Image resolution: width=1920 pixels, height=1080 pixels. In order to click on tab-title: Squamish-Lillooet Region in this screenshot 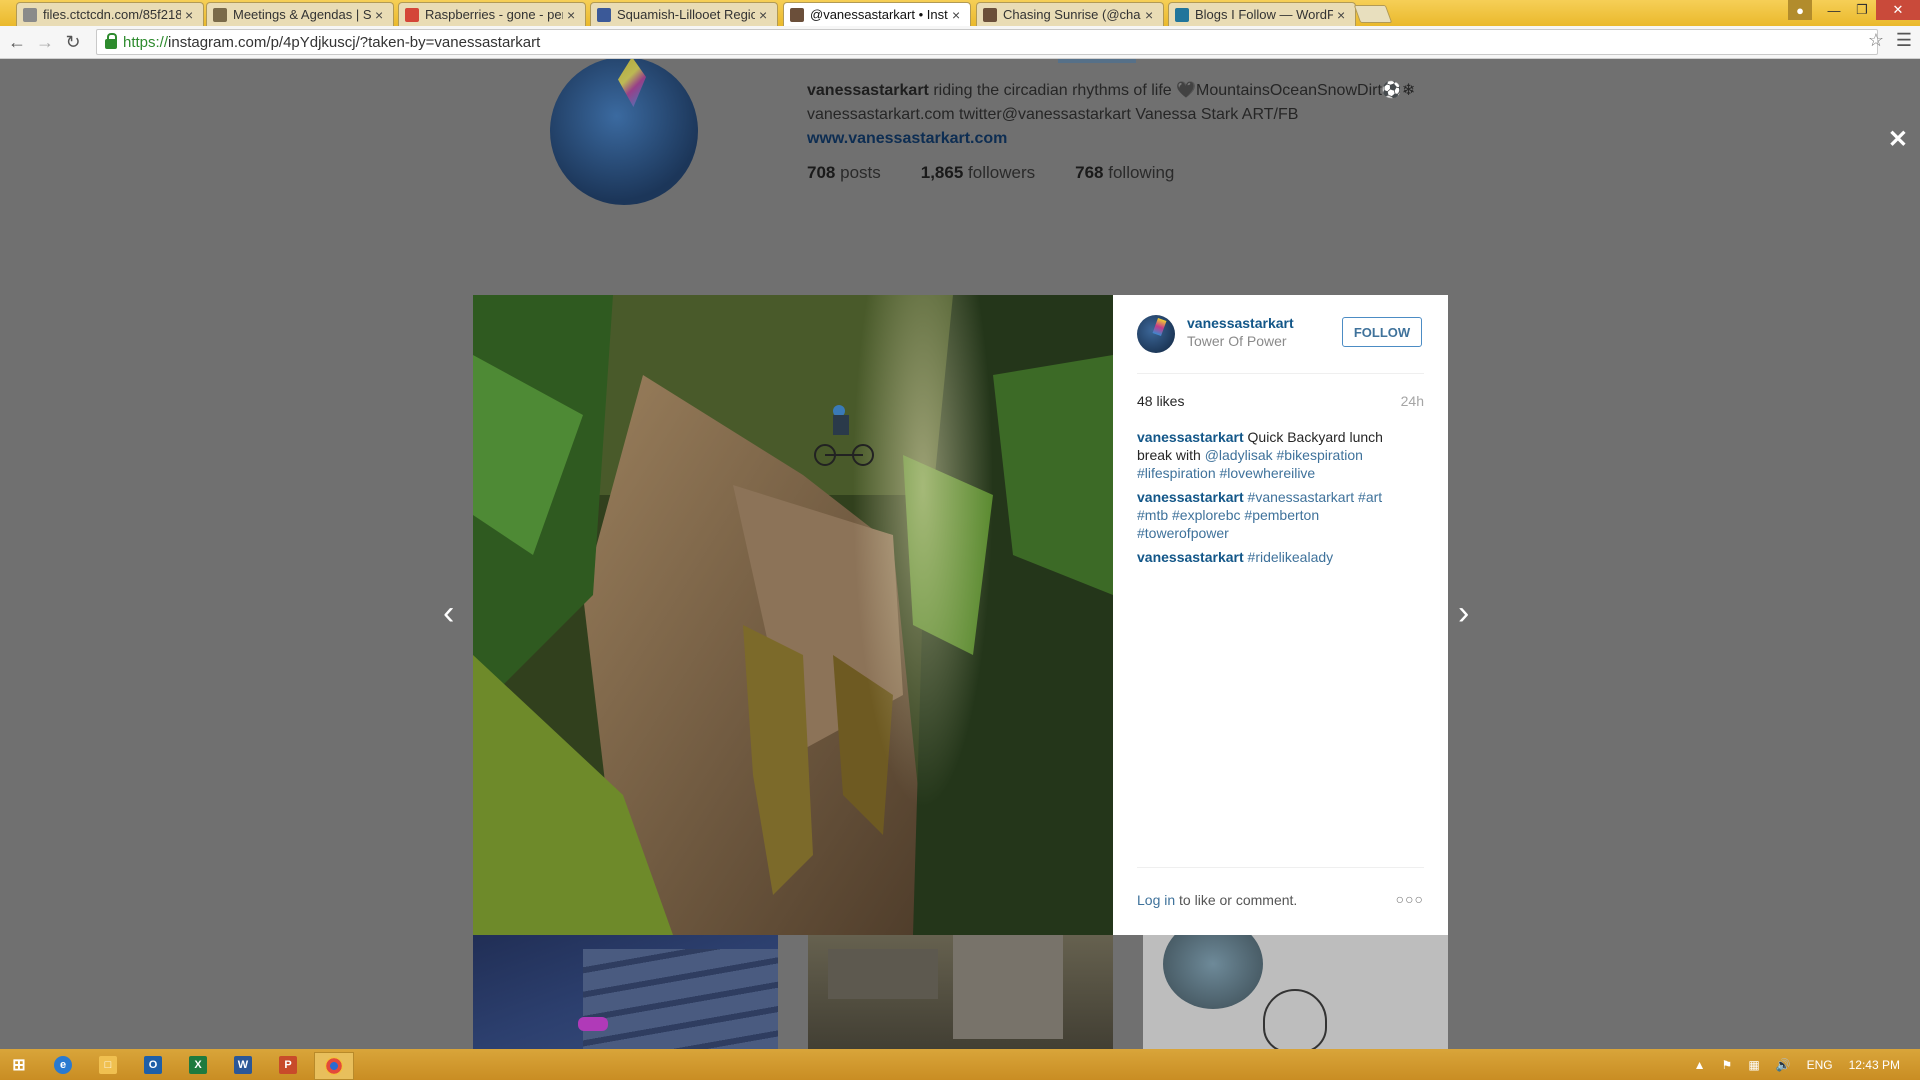, I will do `click(686, 14)`.